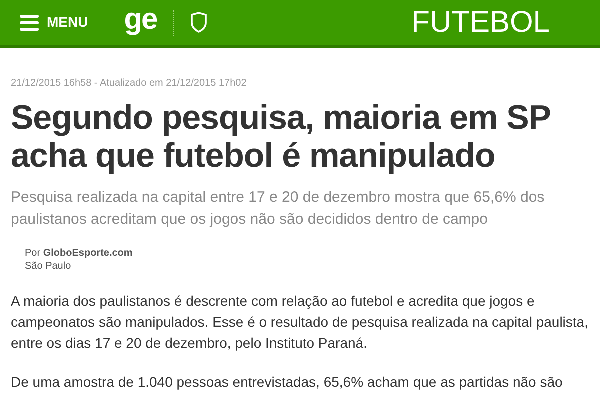  What do you see at coordinates (481, 23) in the screenshot?
I see `section-title: FUTEBOL` at bounding box center [481, 23].